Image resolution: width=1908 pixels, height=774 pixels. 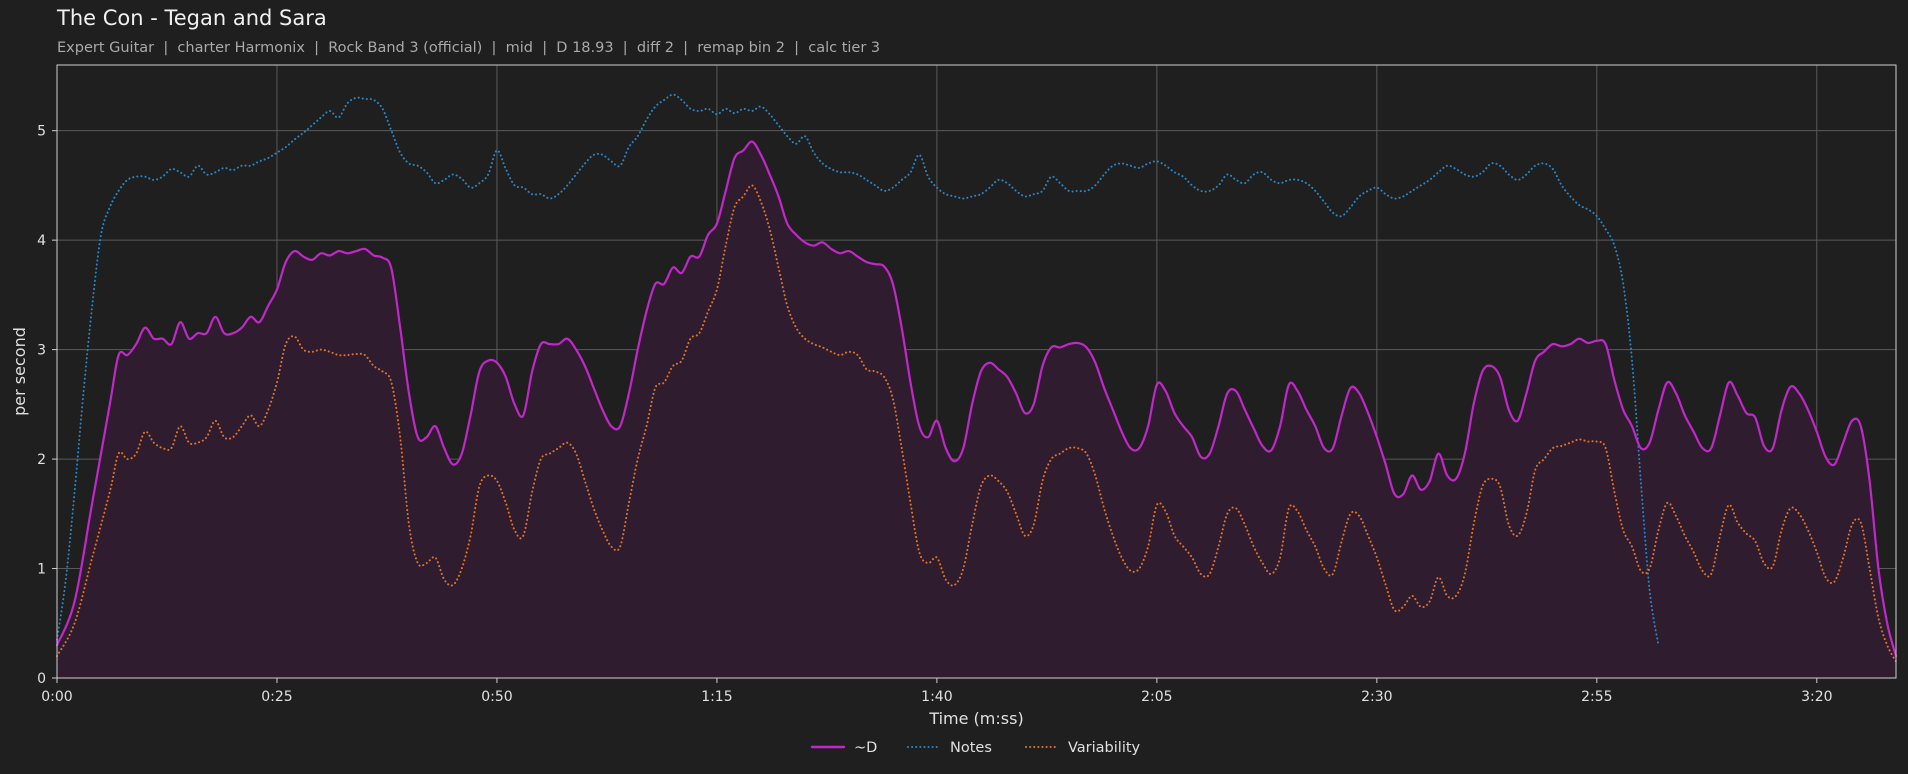 What do you see at coordinates (865, 748) in the screenshot?
I see `legend-label-d: ~D` at bounding box center [865, 748].